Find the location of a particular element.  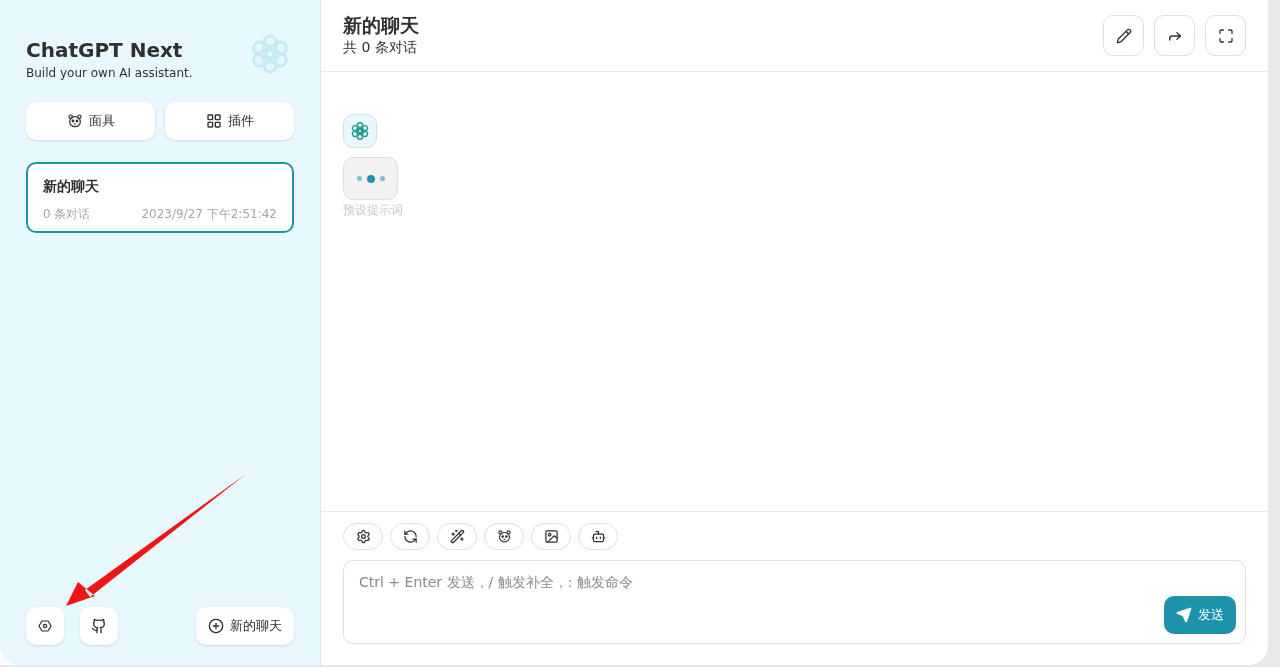

mask-button: 面具 is located at coordinates (90, 121).